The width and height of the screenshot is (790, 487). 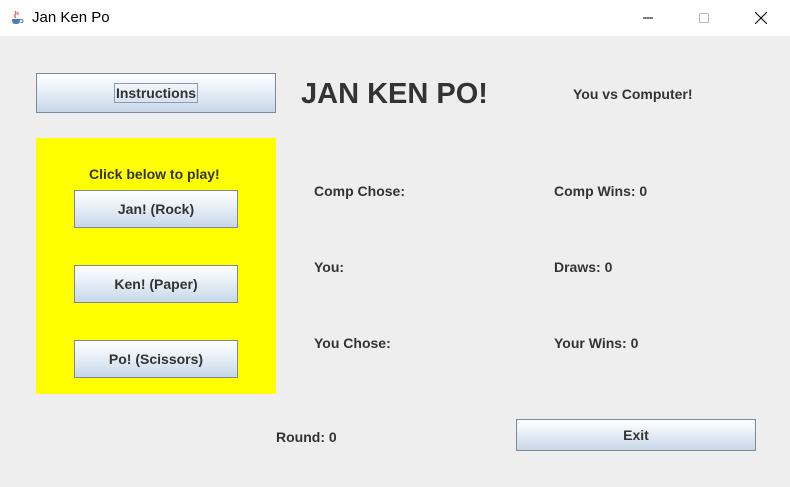 What do you see at coordinates (154, 174) in the screenshot?
I see `play-prompt: Click below to play!` at bounding box center [154, 174].